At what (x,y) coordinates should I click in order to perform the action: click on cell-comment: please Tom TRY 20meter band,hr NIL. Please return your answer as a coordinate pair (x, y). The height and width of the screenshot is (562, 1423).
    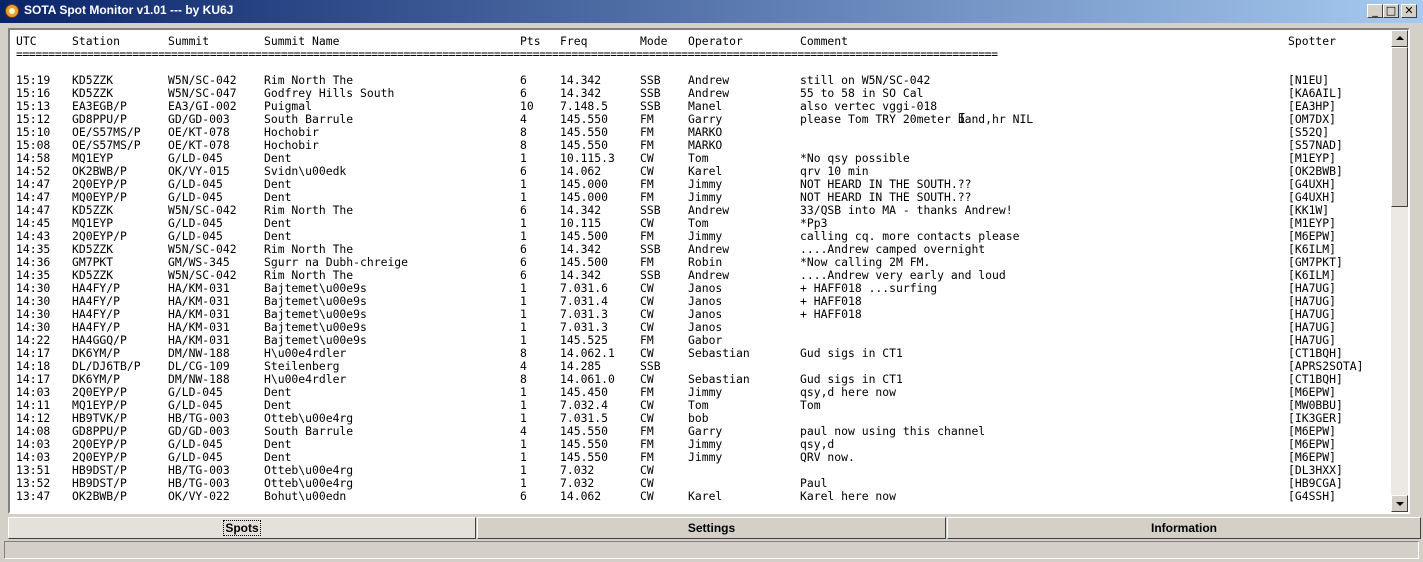
    Looking at the image, I should click on (917, 119).